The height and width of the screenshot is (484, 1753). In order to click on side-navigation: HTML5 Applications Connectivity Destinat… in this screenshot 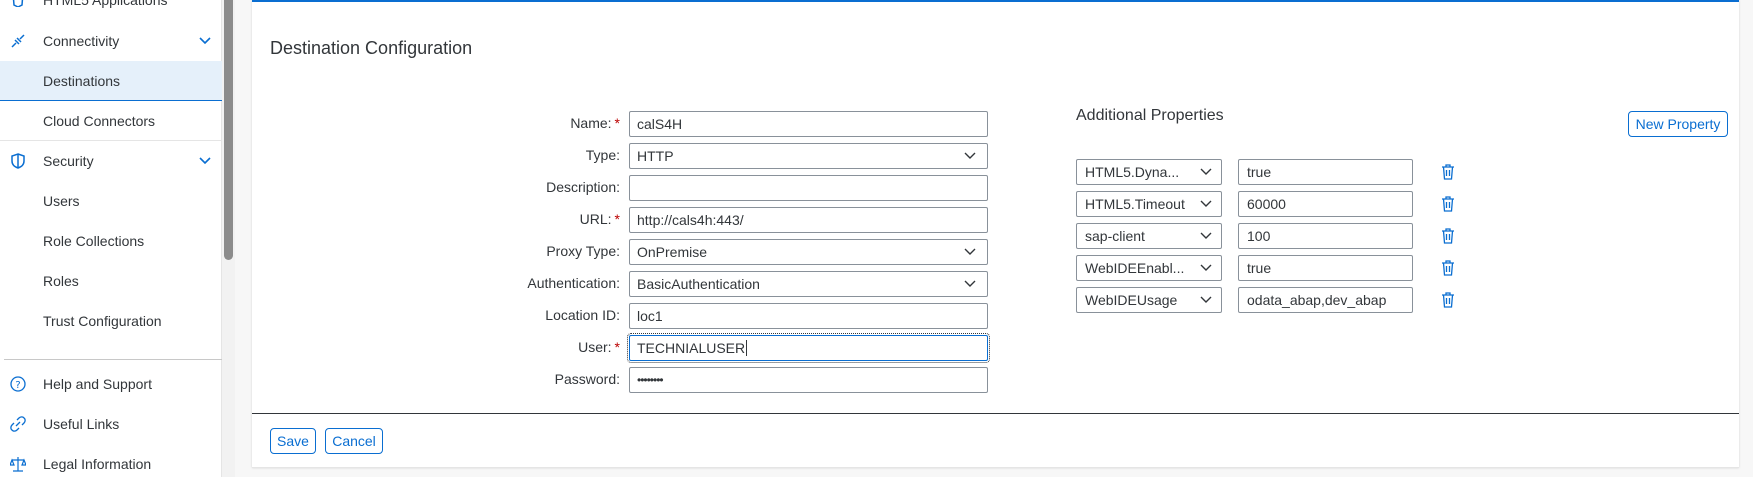, I will do `click(113, 238)`.